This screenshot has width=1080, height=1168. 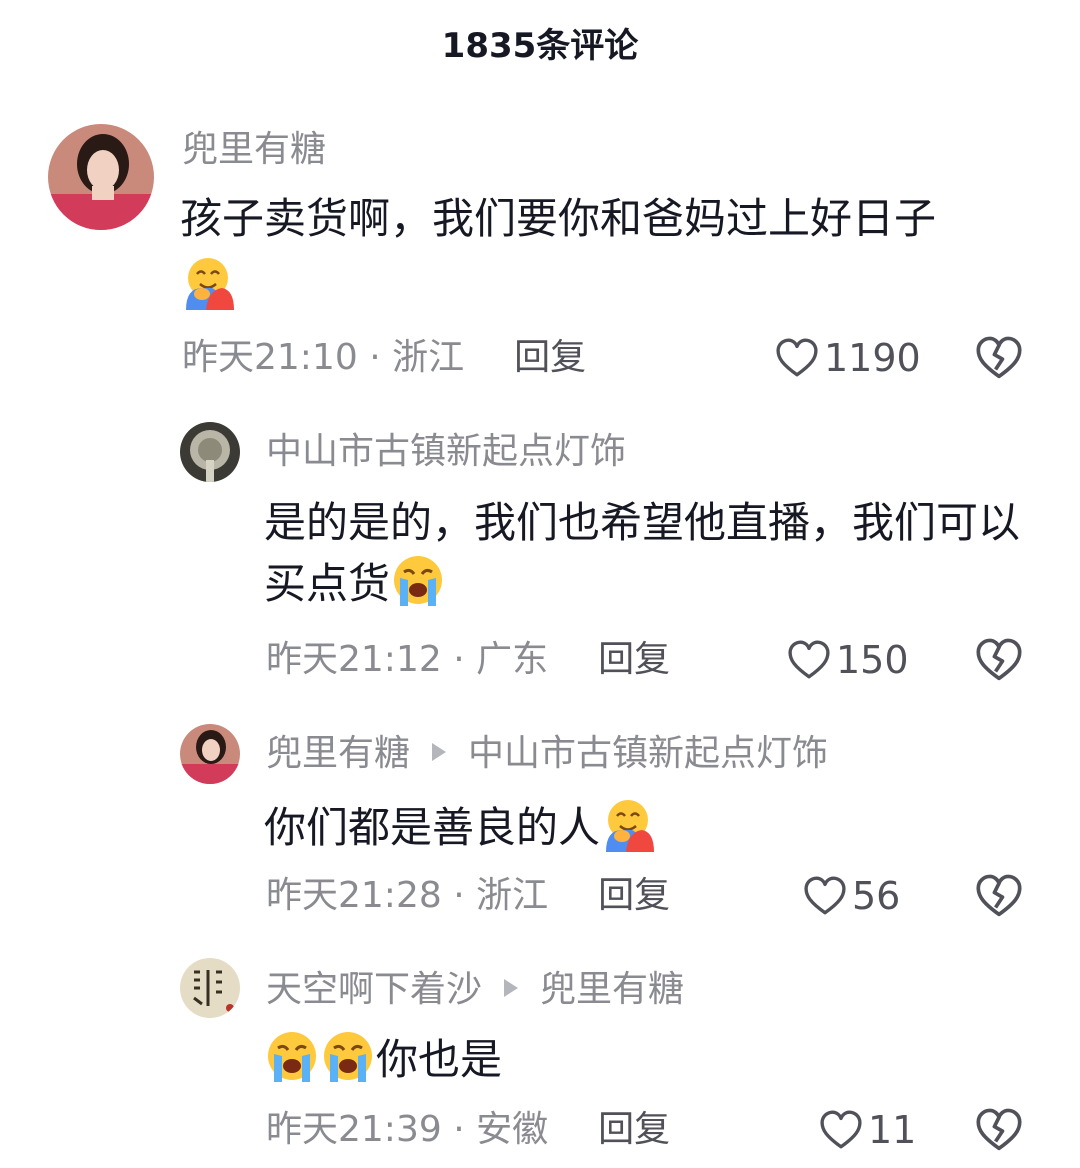 What do you see at coordinates (649, 1058) in the screenshot?
I see `comment-text: 你也是` at bounding box center [649, 1058].